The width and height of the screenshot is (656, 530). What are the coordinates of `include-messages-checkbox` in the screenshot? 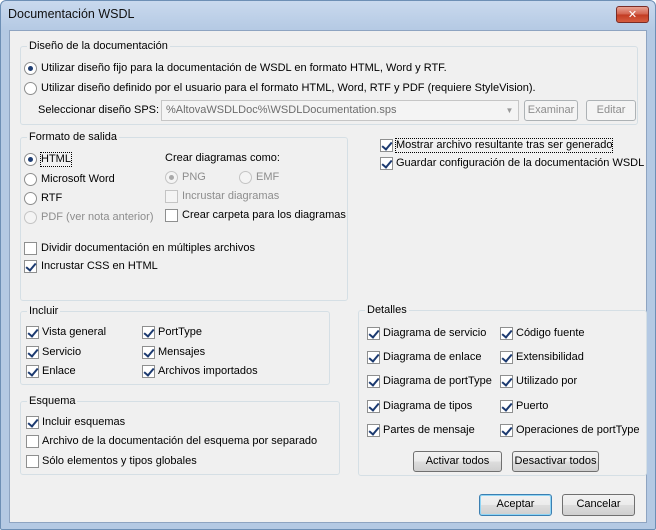 It's located at (148, 352).